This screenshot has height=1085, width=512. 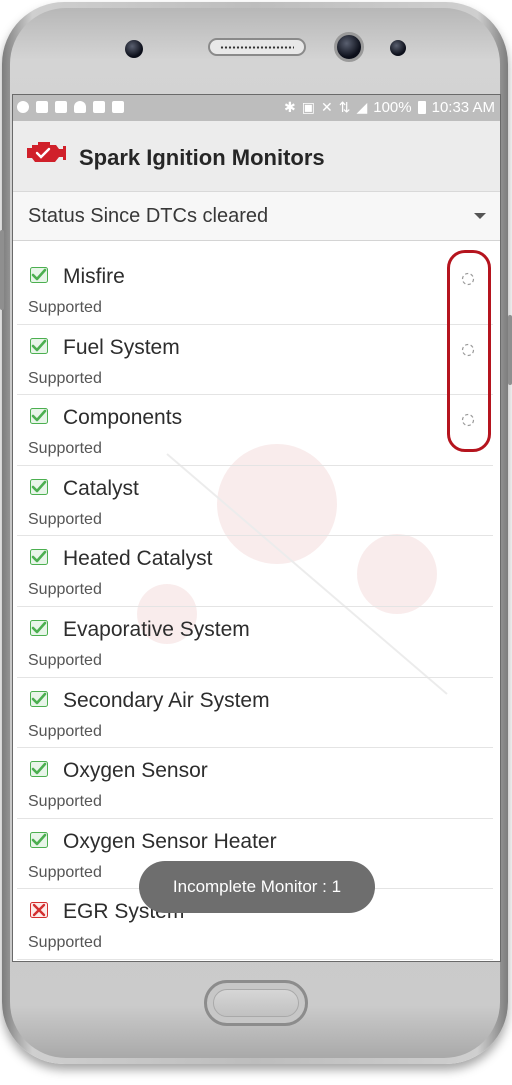 I want to click on monitor-row: Oxygen Sensor Supported, so click(x=255, y=783).